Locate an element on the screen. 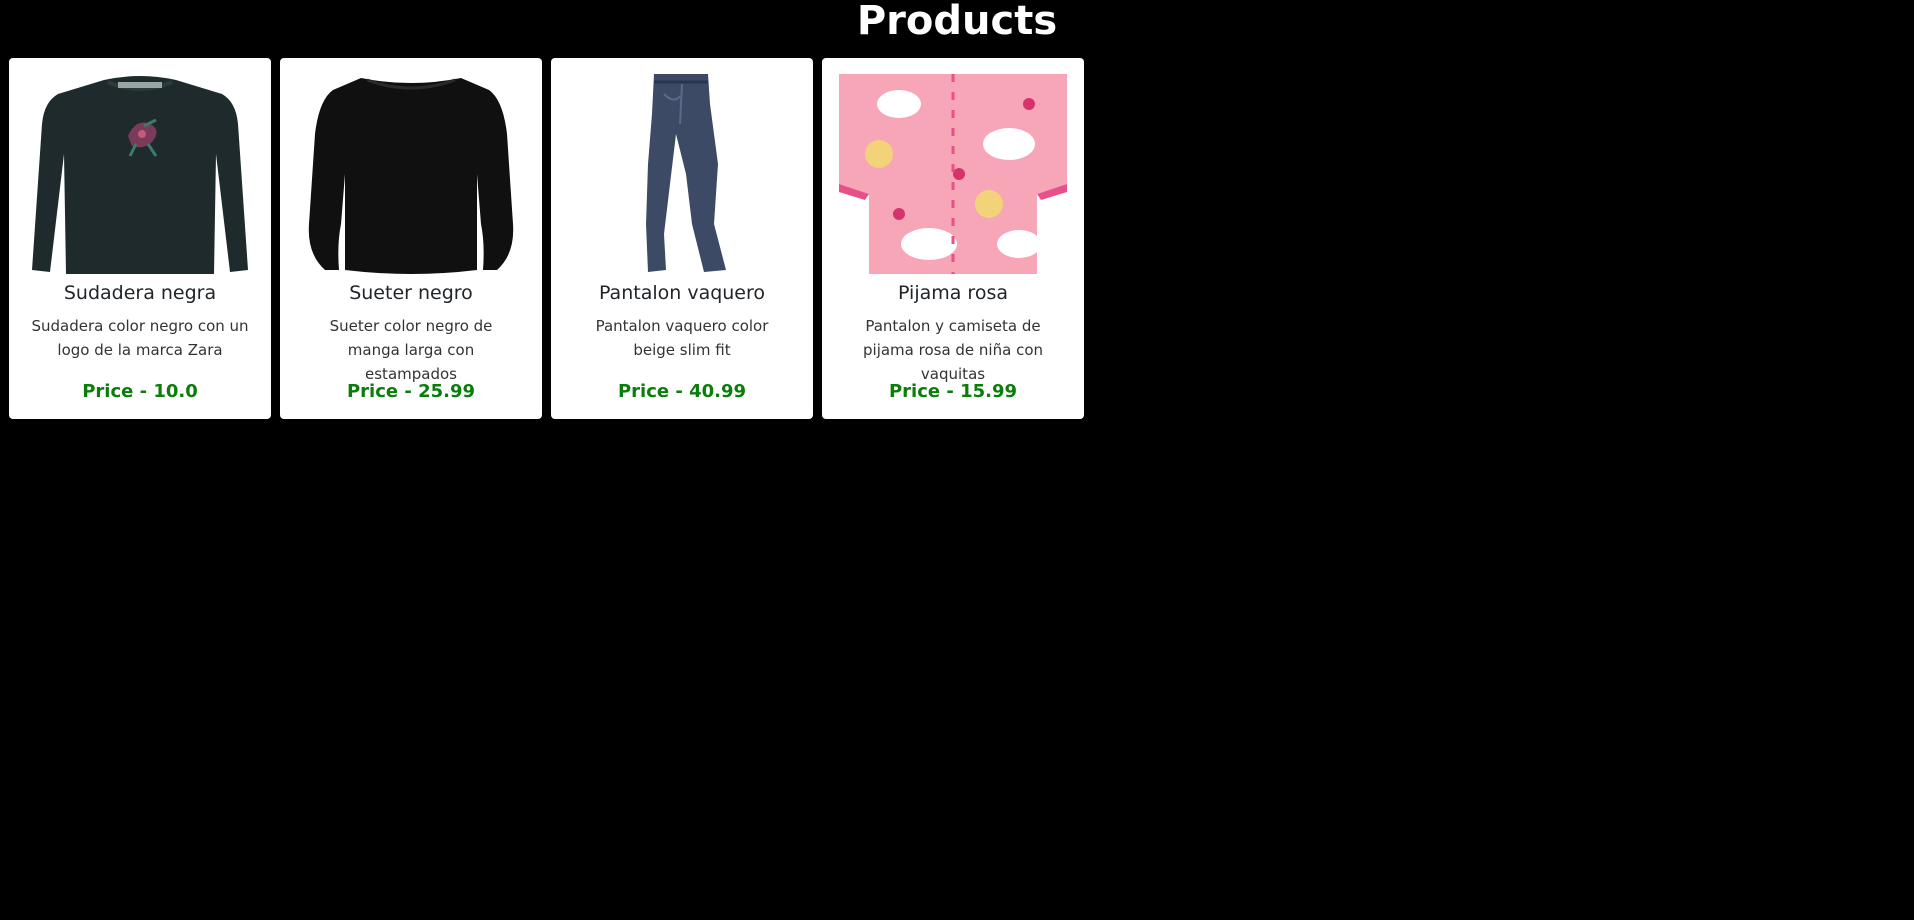 The height and width of the screenshot is (920, 1914). sweatshirt-icon is located at coordinates (140, 174).